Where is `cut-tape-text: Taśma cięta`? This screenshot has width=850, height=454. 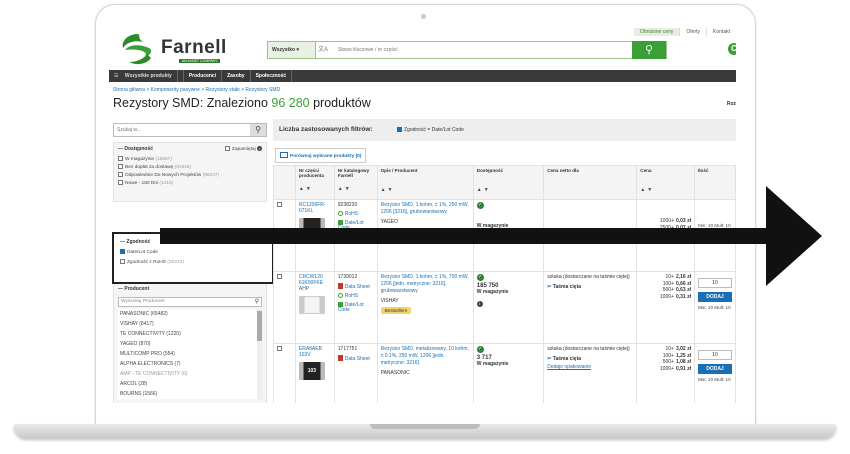
cut-tape-text: Taśma cięta is located at coordinates (567, 359).